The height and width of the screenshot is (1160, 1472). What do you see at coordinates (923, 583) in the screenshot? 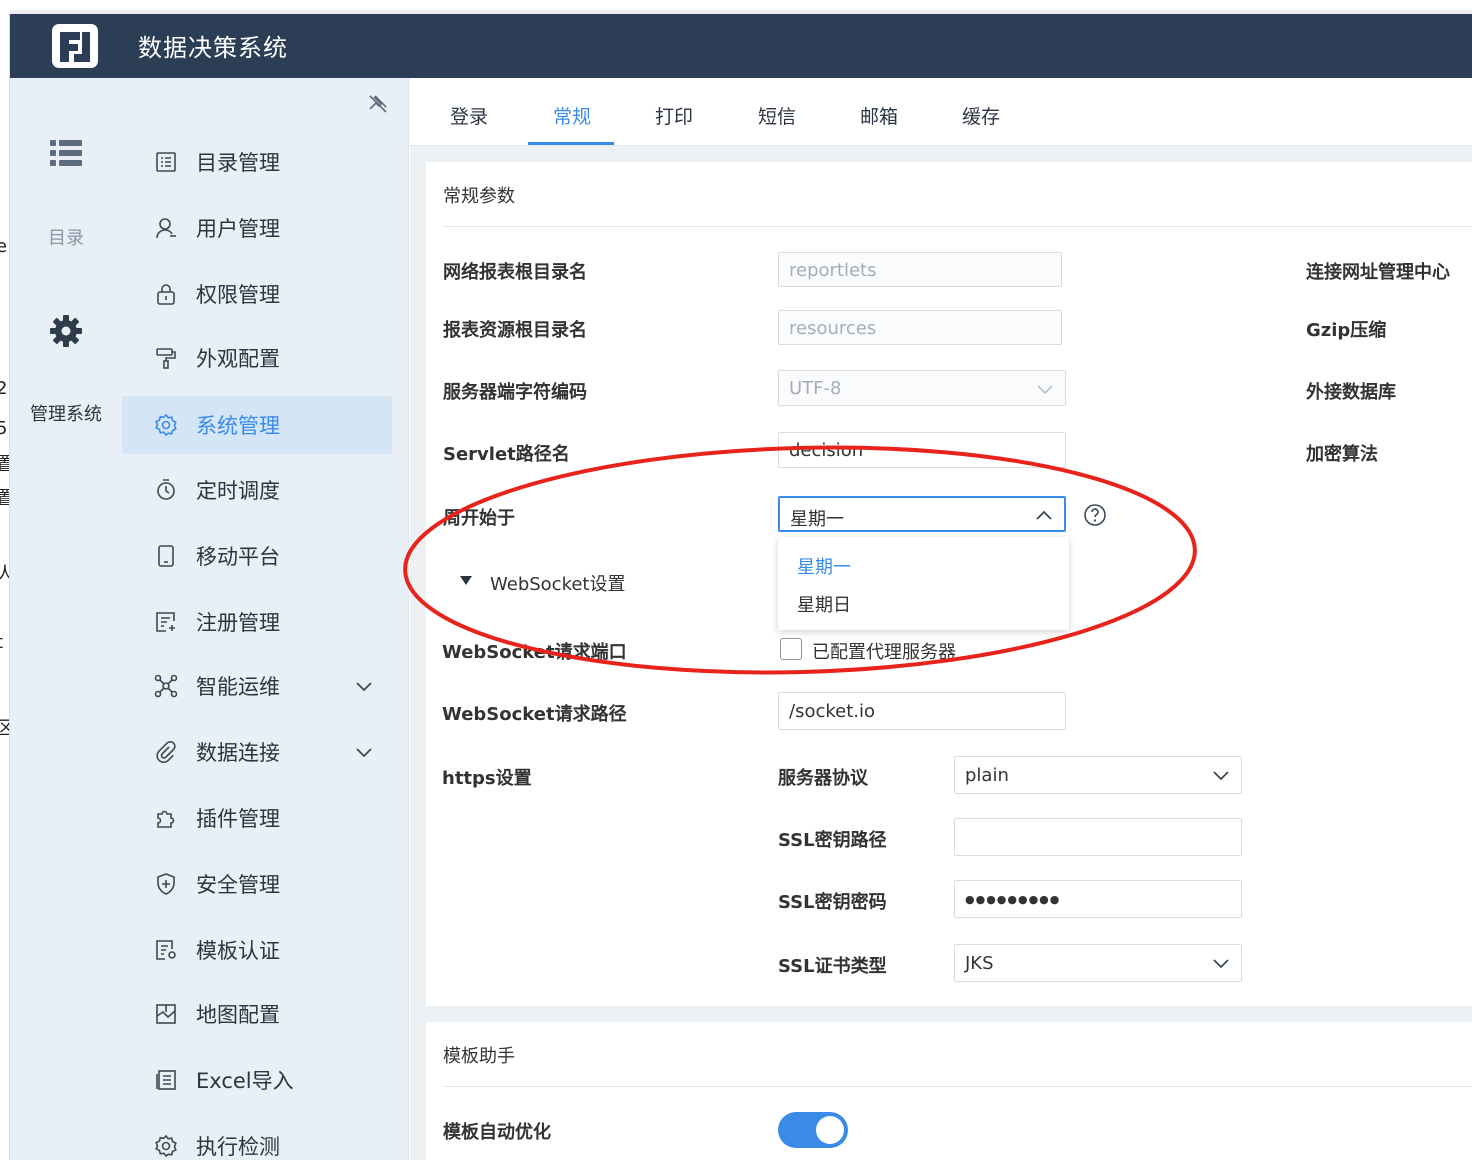
I see `week-start-dropdown: 星期一 星期日` at bounding box center [923, 583].